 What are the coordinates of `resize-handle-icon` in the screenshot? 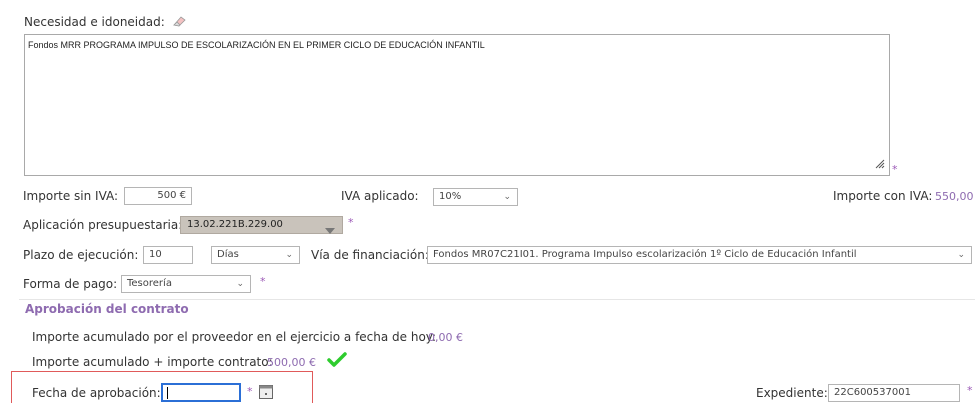 It's located at (879, 164).